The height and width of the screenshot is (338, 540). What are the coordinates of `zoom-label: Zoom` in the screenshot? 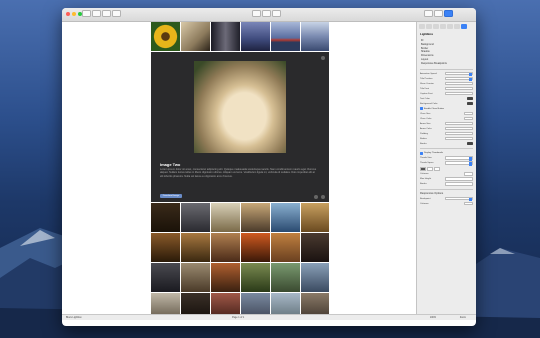 It's located at (463, 317).